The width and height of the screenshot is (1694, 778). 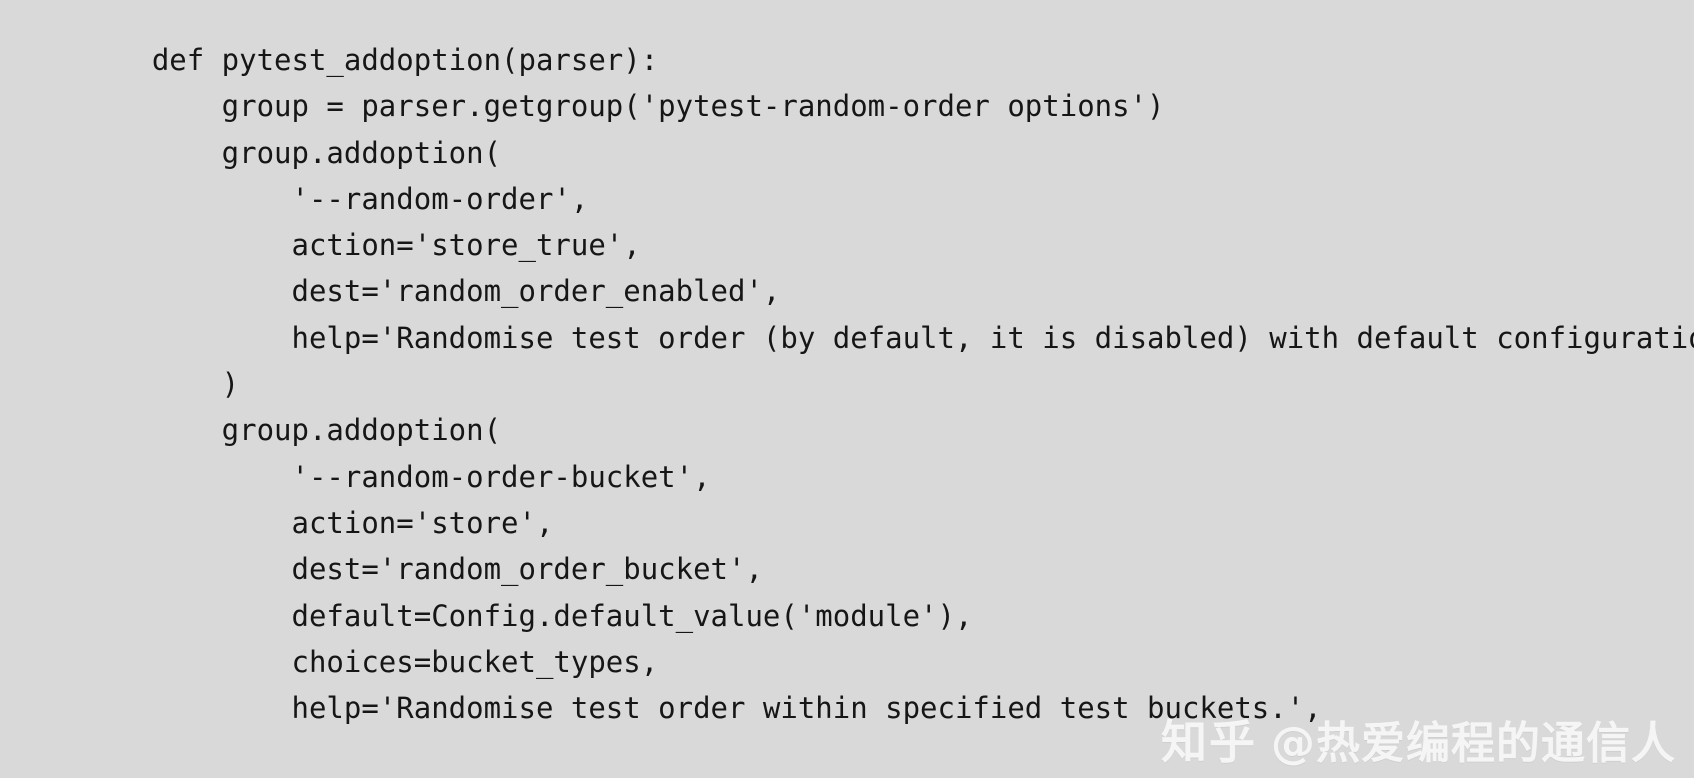 I want to click on code-line: choices=bucket_types,, so click(x=370, y=661).